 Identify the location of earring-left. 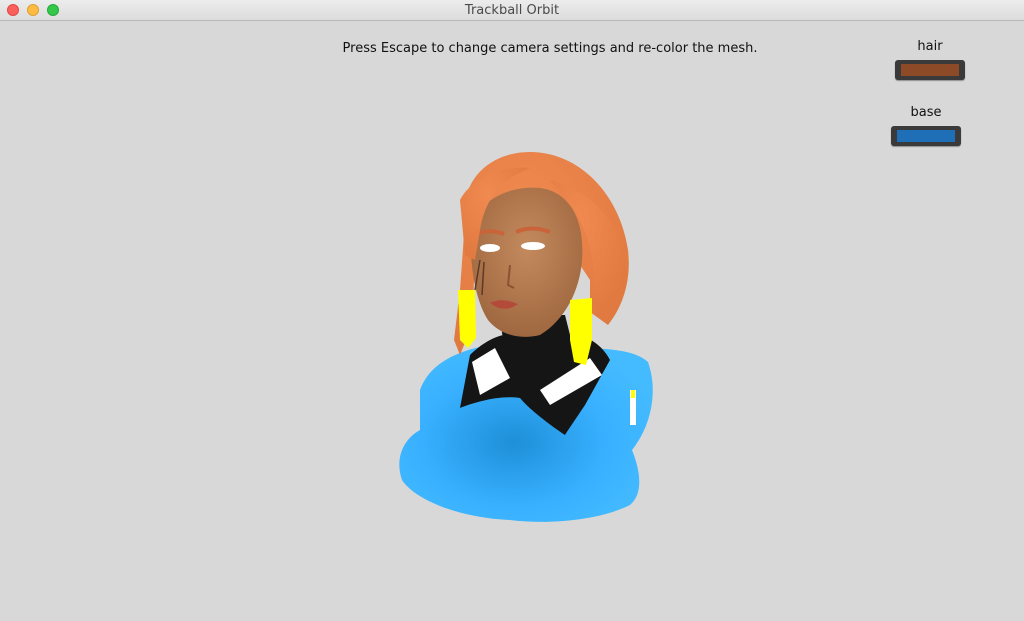
(467, 319).